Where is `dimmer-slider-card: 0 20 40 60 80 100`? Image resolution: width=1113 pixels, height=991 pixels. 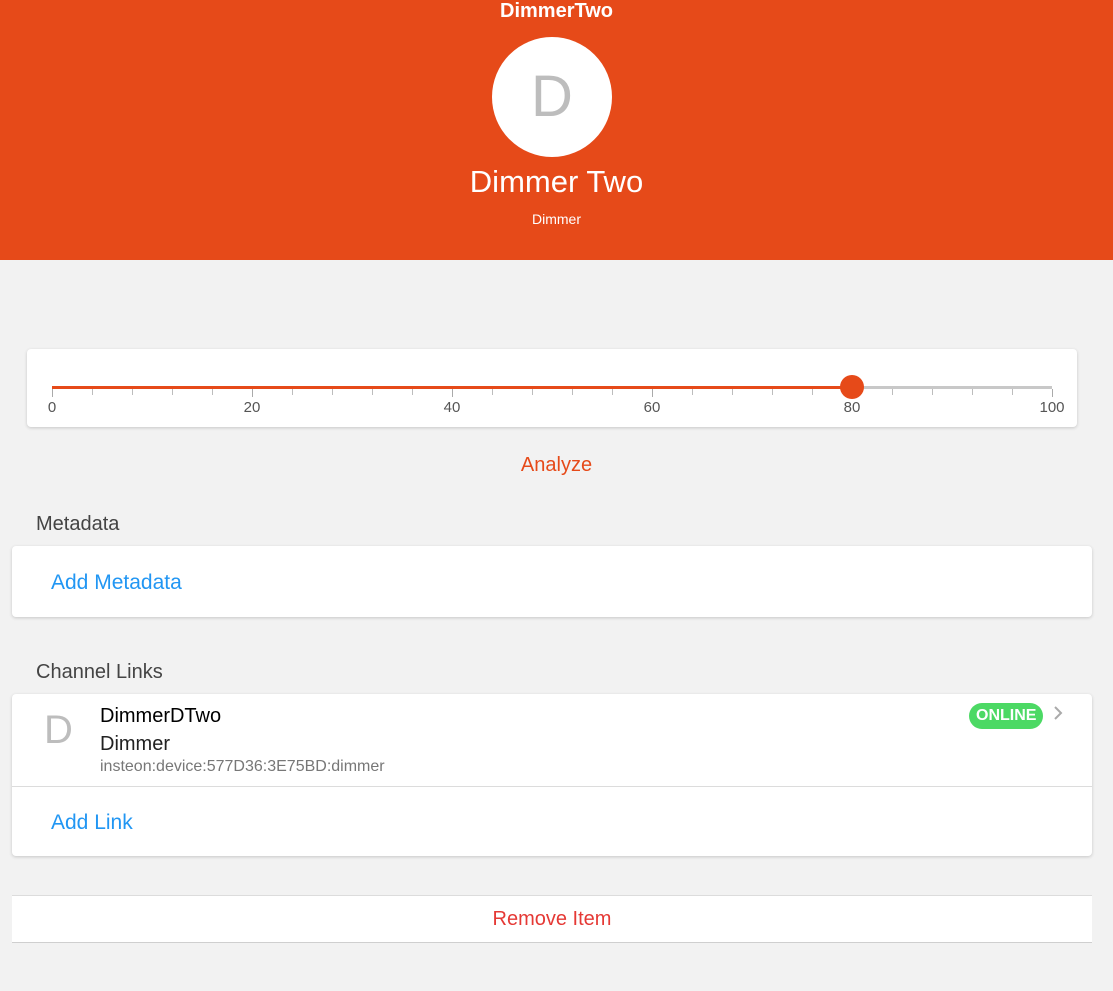
dimmer-slider-card: 0 20 40 60 80 100 is located at coordinates (552, 388).